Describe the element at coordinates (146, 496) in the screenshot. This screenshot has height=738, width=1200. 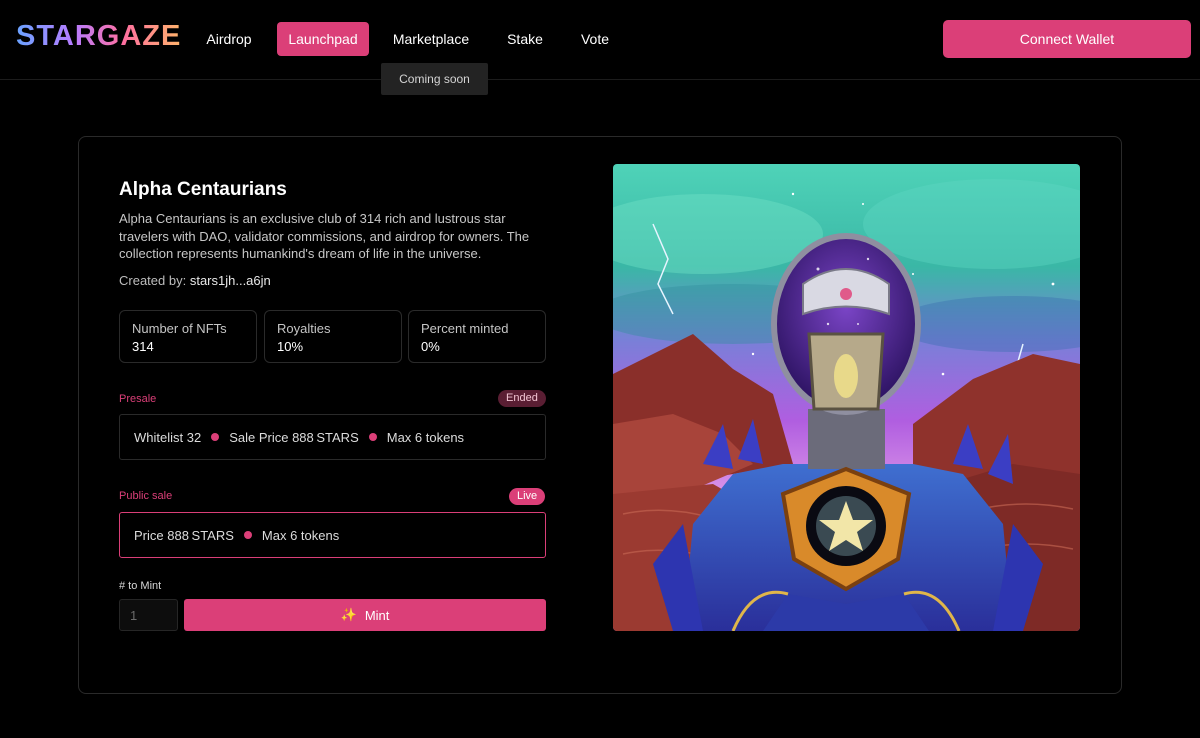
I see `public-sale-label: Public sale` at that location.